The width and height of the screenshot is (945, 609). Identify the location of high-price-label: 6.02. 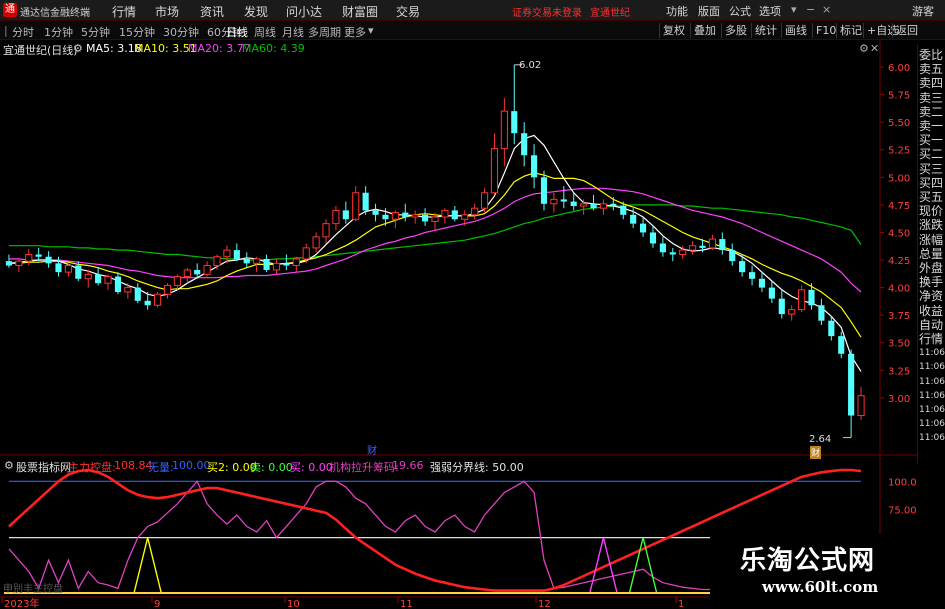
(530, 65).